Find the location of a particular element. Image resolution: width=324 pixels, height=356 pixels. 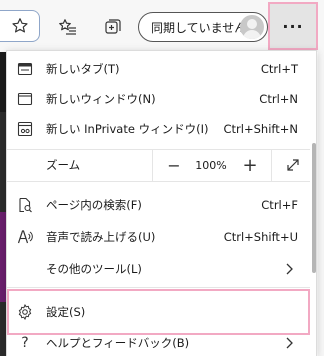

browser-toolbar: 同期していません ··· is located at coordinates (162, 26).